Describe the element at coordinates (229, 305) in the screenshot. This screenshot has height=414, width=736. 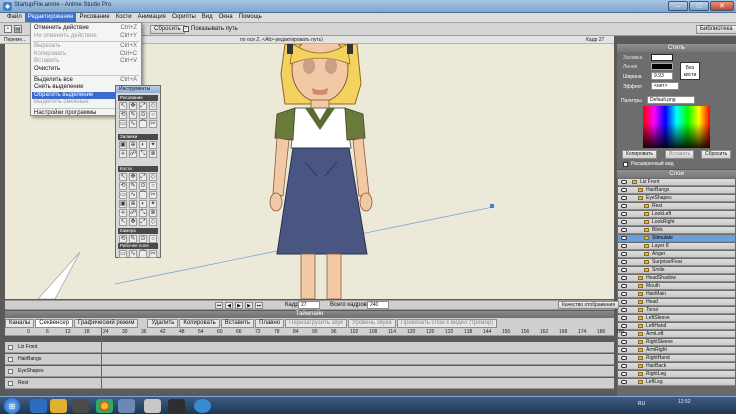
I see `prev-frame-icon: ◀` at that location.